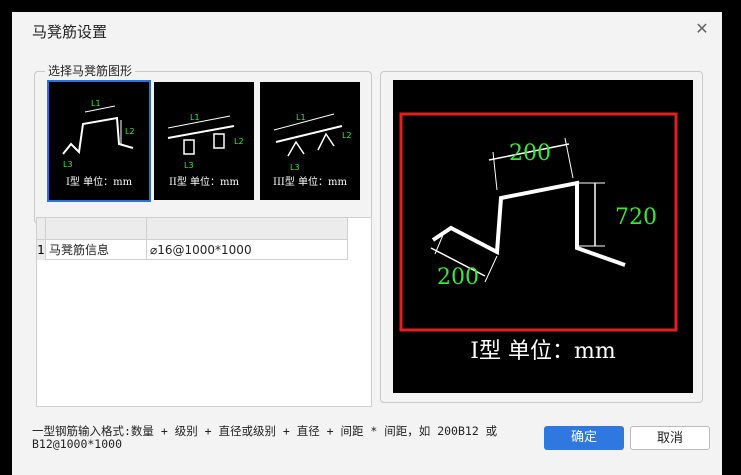 This screenshot has width=741, height=475. I want to click on table-row-index: 1, so click(41, 250).